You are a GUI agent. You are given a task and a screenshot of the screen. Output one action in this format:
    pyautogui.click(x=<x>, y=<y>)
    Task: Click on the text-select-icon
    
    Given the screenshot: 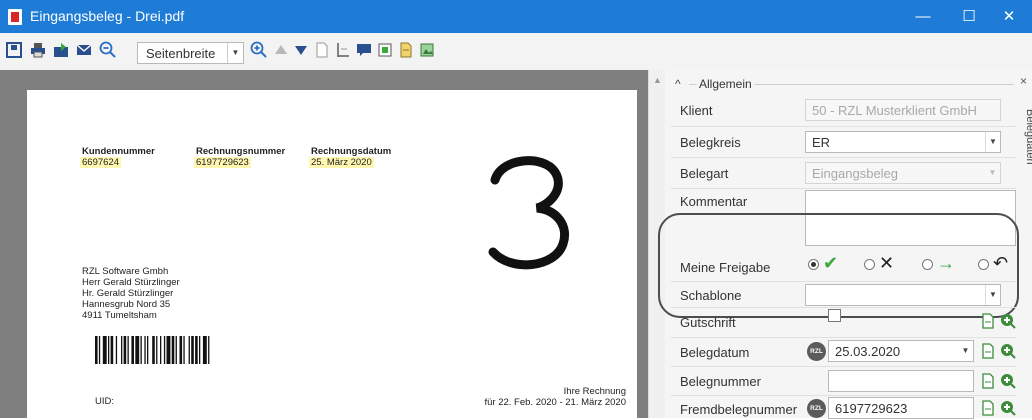 What is the action you would take?
    pyautogui.click(x=343, y=50)
    